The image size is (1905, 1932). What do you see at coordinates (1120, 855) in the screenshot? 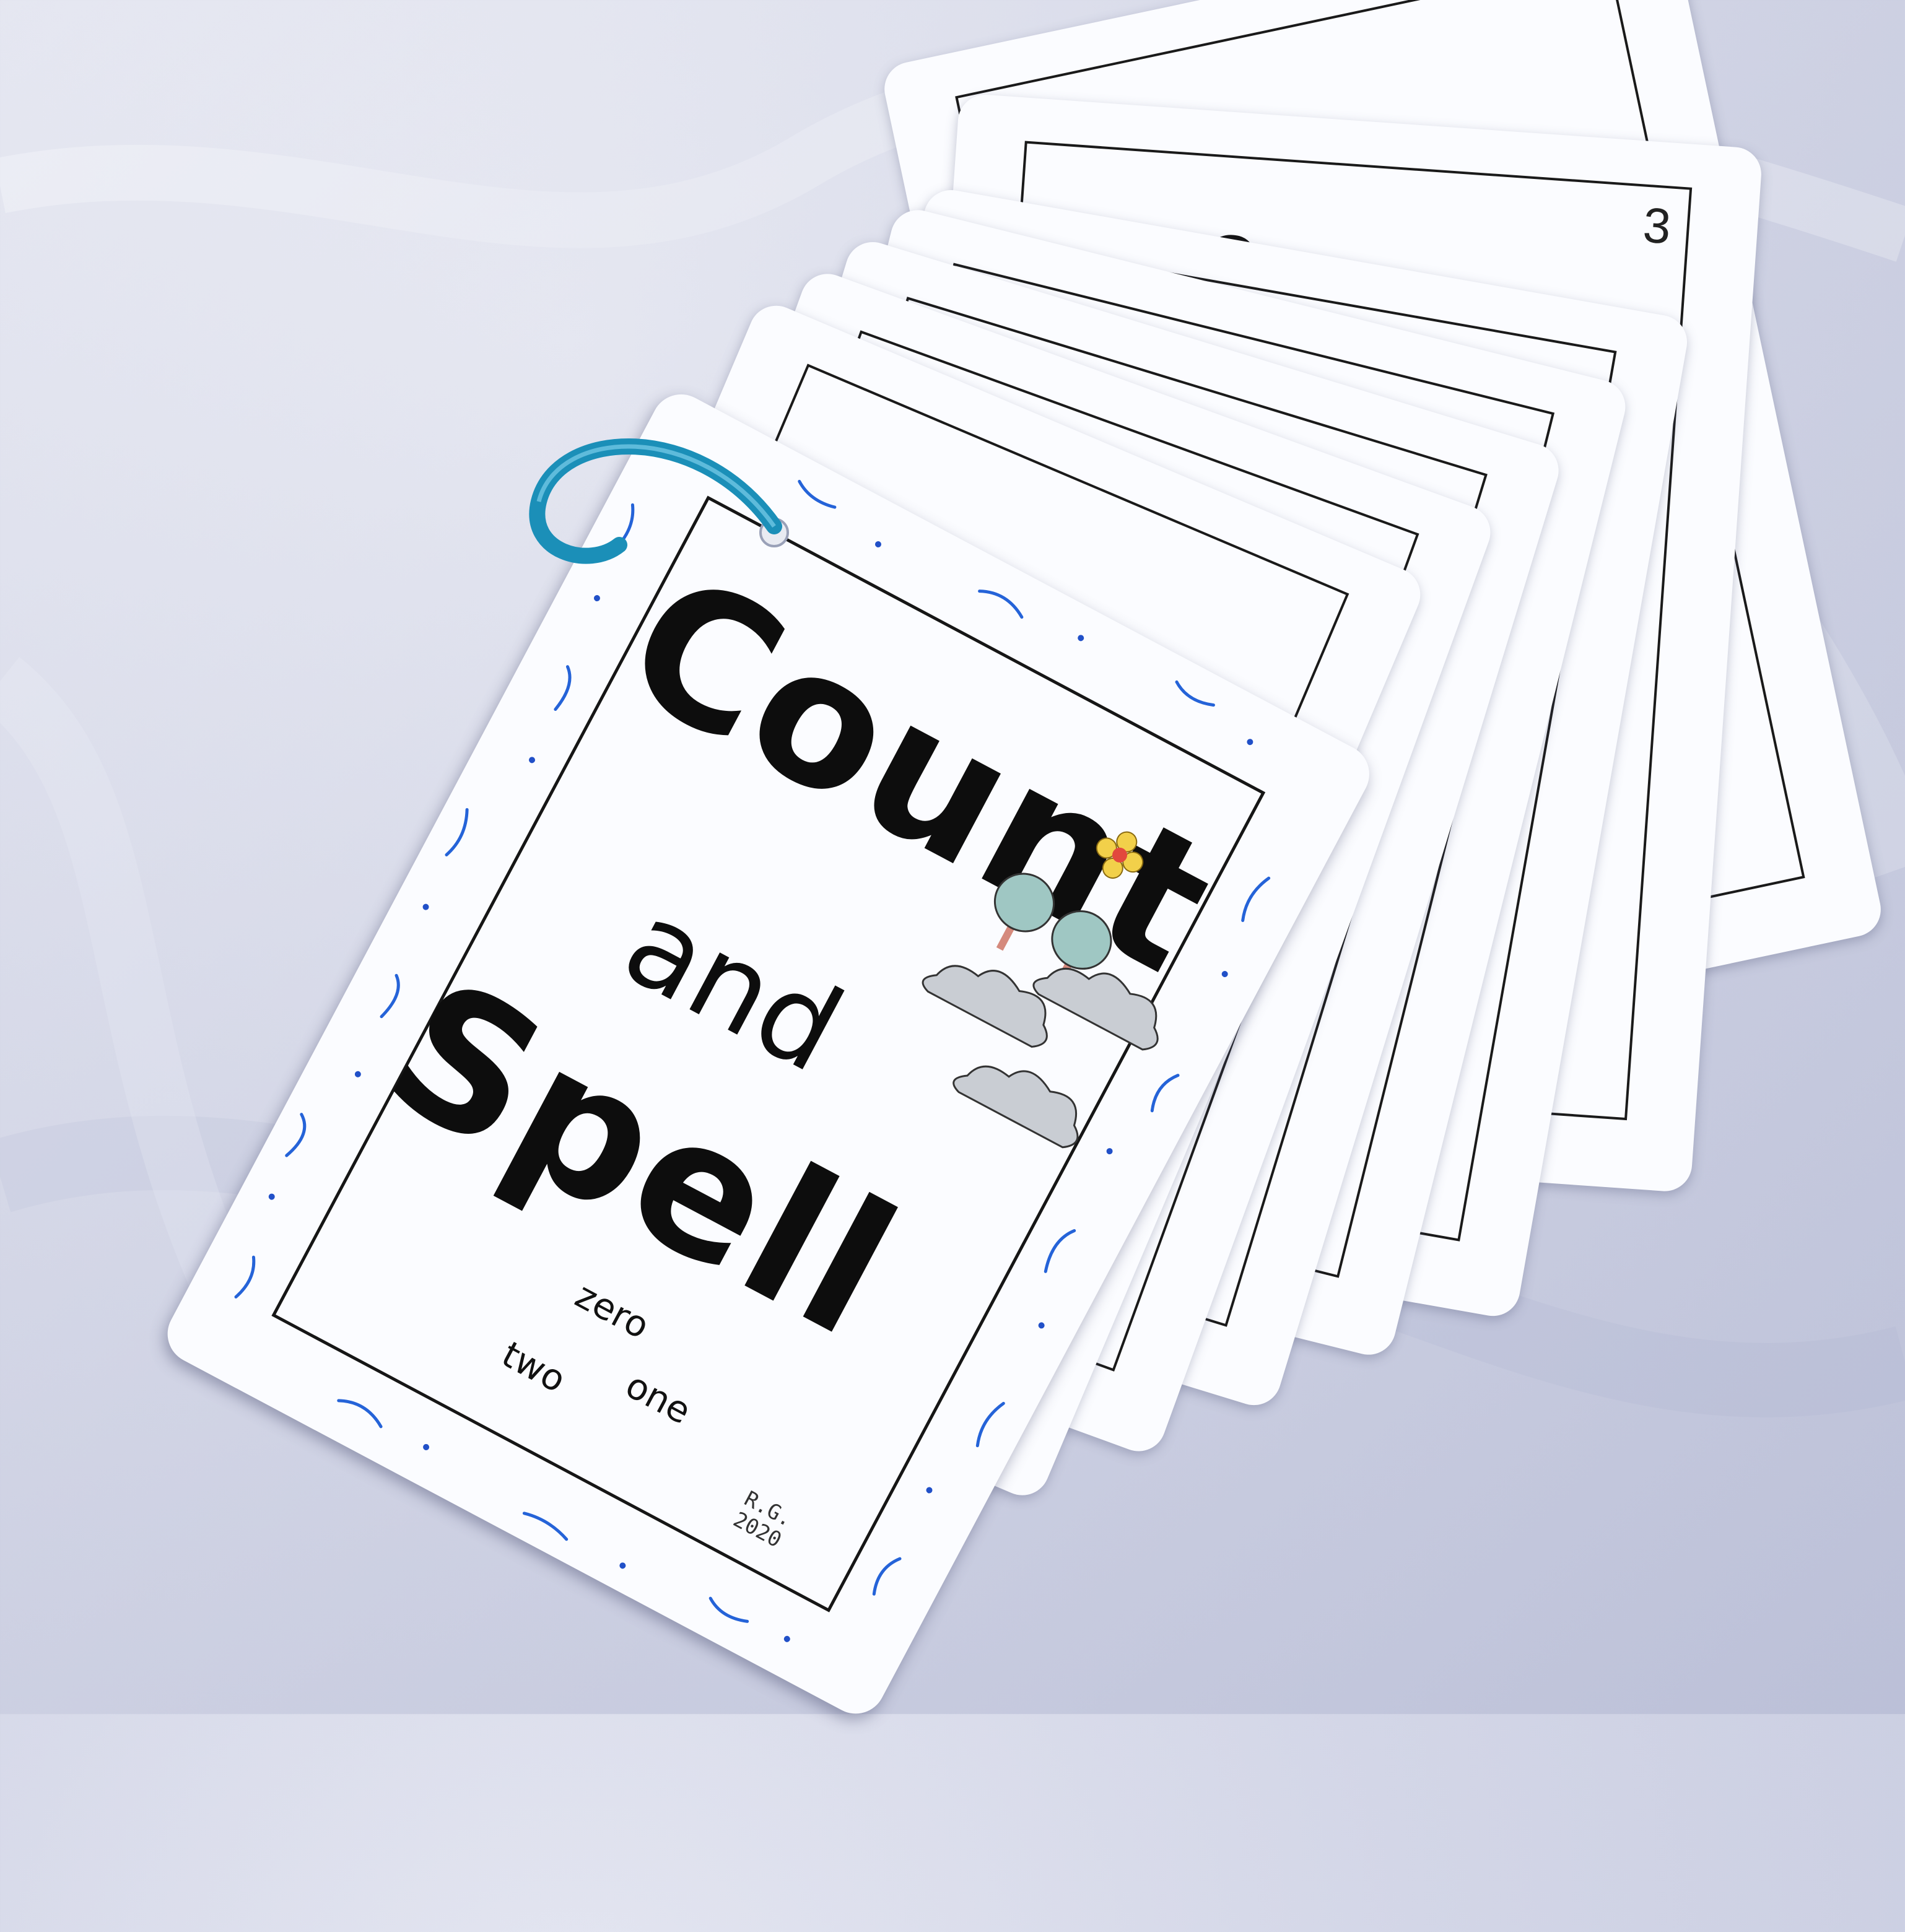
I see `flower-icon` at bounding box center [1120, 855].